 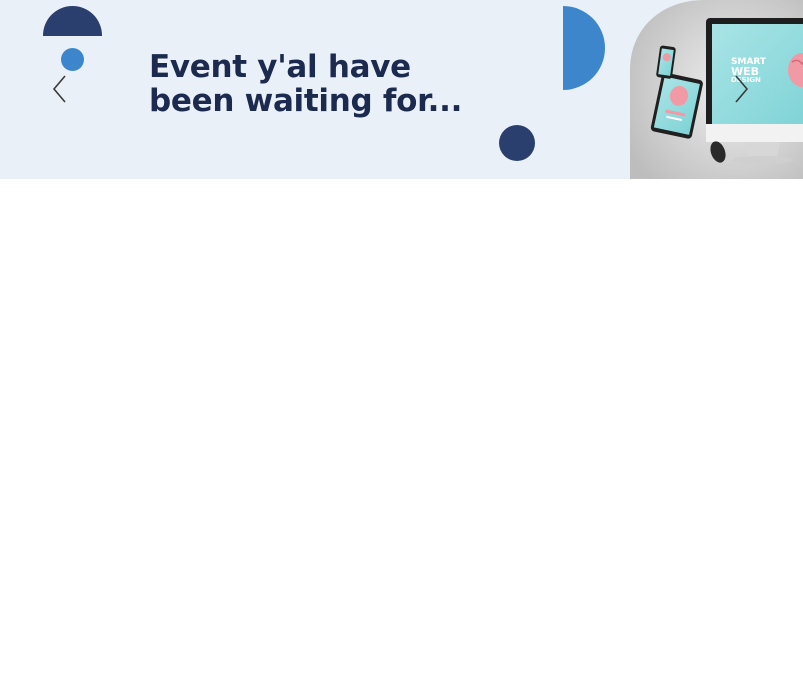 I want to click on decorative-small-dot, so click(x=72, y=59).